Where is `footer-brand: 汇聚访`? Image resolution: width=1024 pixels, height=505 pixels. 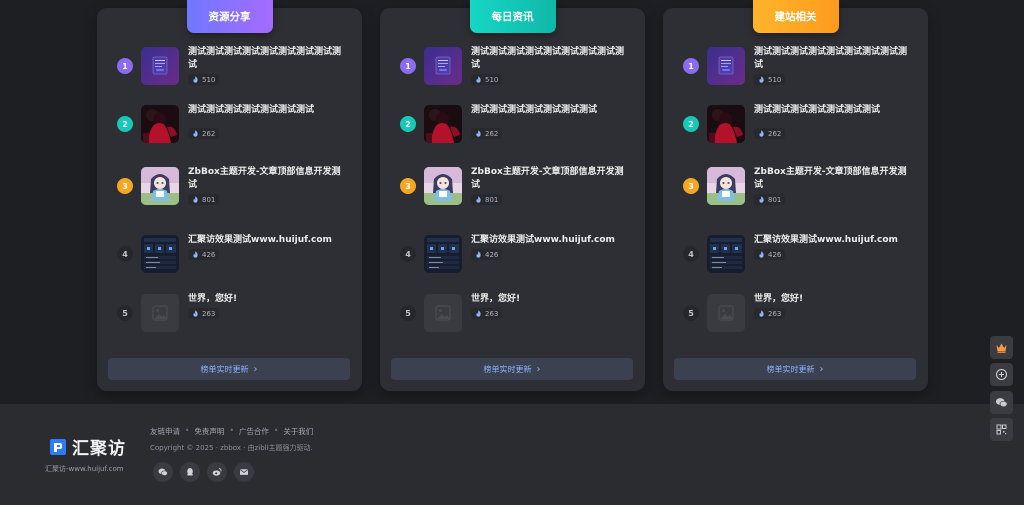 footer-brand: 汇聚访 is located at coordinates (99, 449).